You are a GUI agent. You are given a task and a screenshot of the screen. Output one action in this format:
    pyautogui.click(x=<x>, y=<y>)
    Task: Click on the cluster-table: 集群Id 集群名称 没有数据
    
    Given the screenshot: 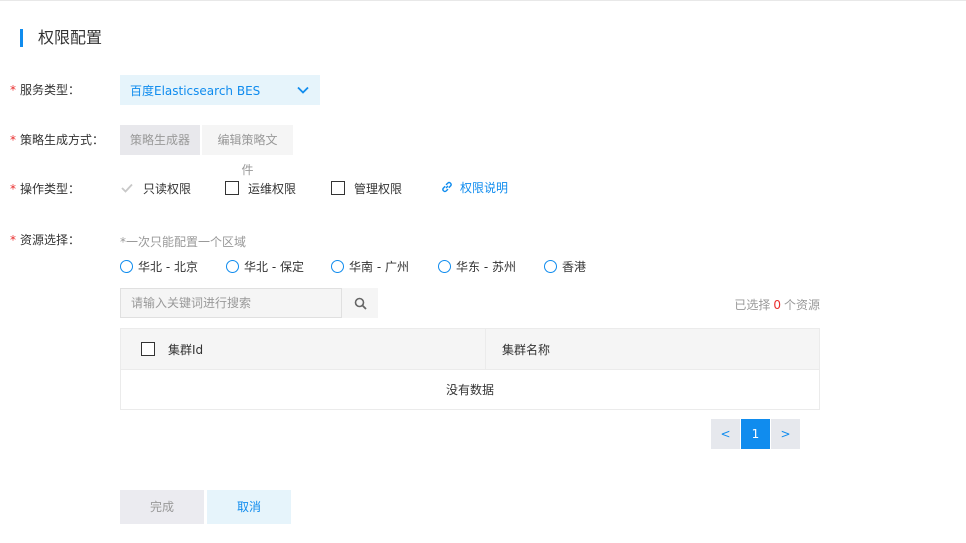 What is the action you would take?
    pyautogui.click(x=470, y=369)
    